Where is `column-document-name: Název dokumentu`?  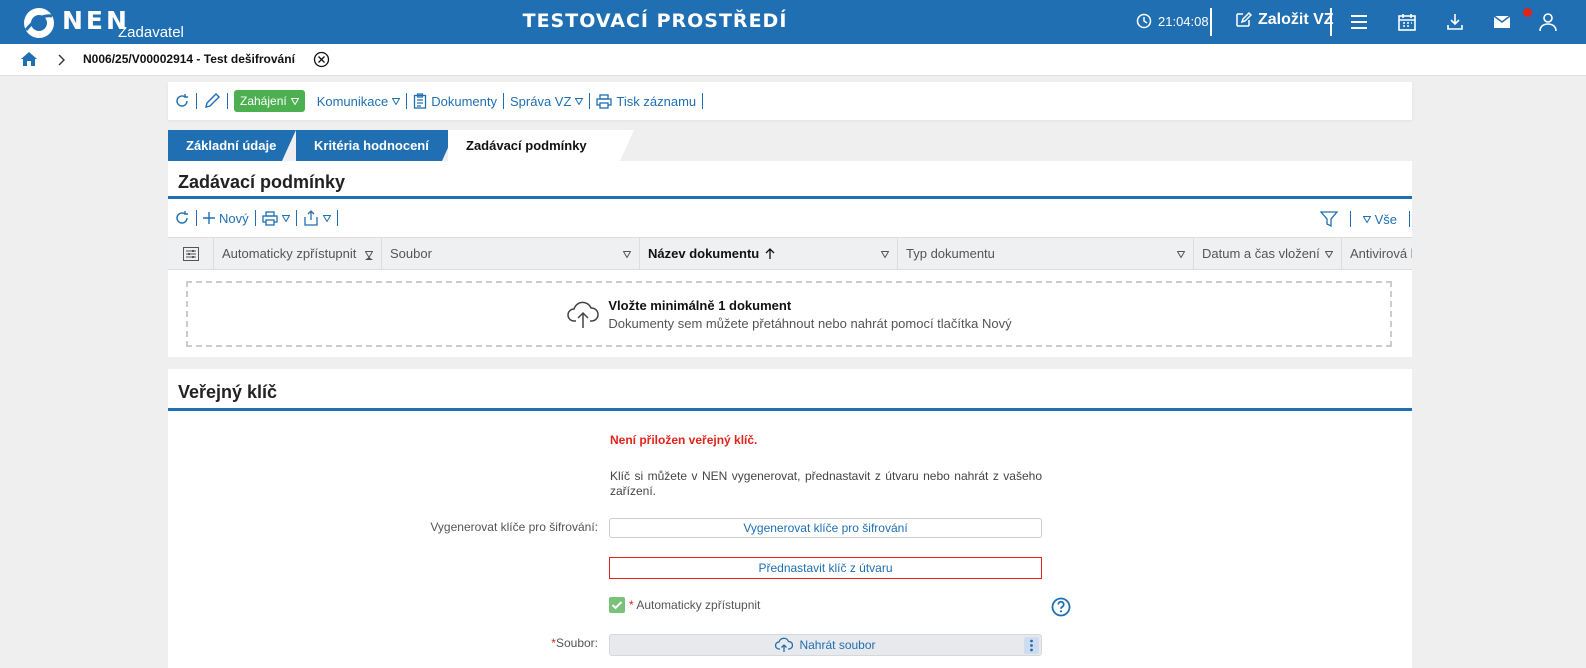
column-document-name: Název dokumentu is located at coordinates (769, 253).